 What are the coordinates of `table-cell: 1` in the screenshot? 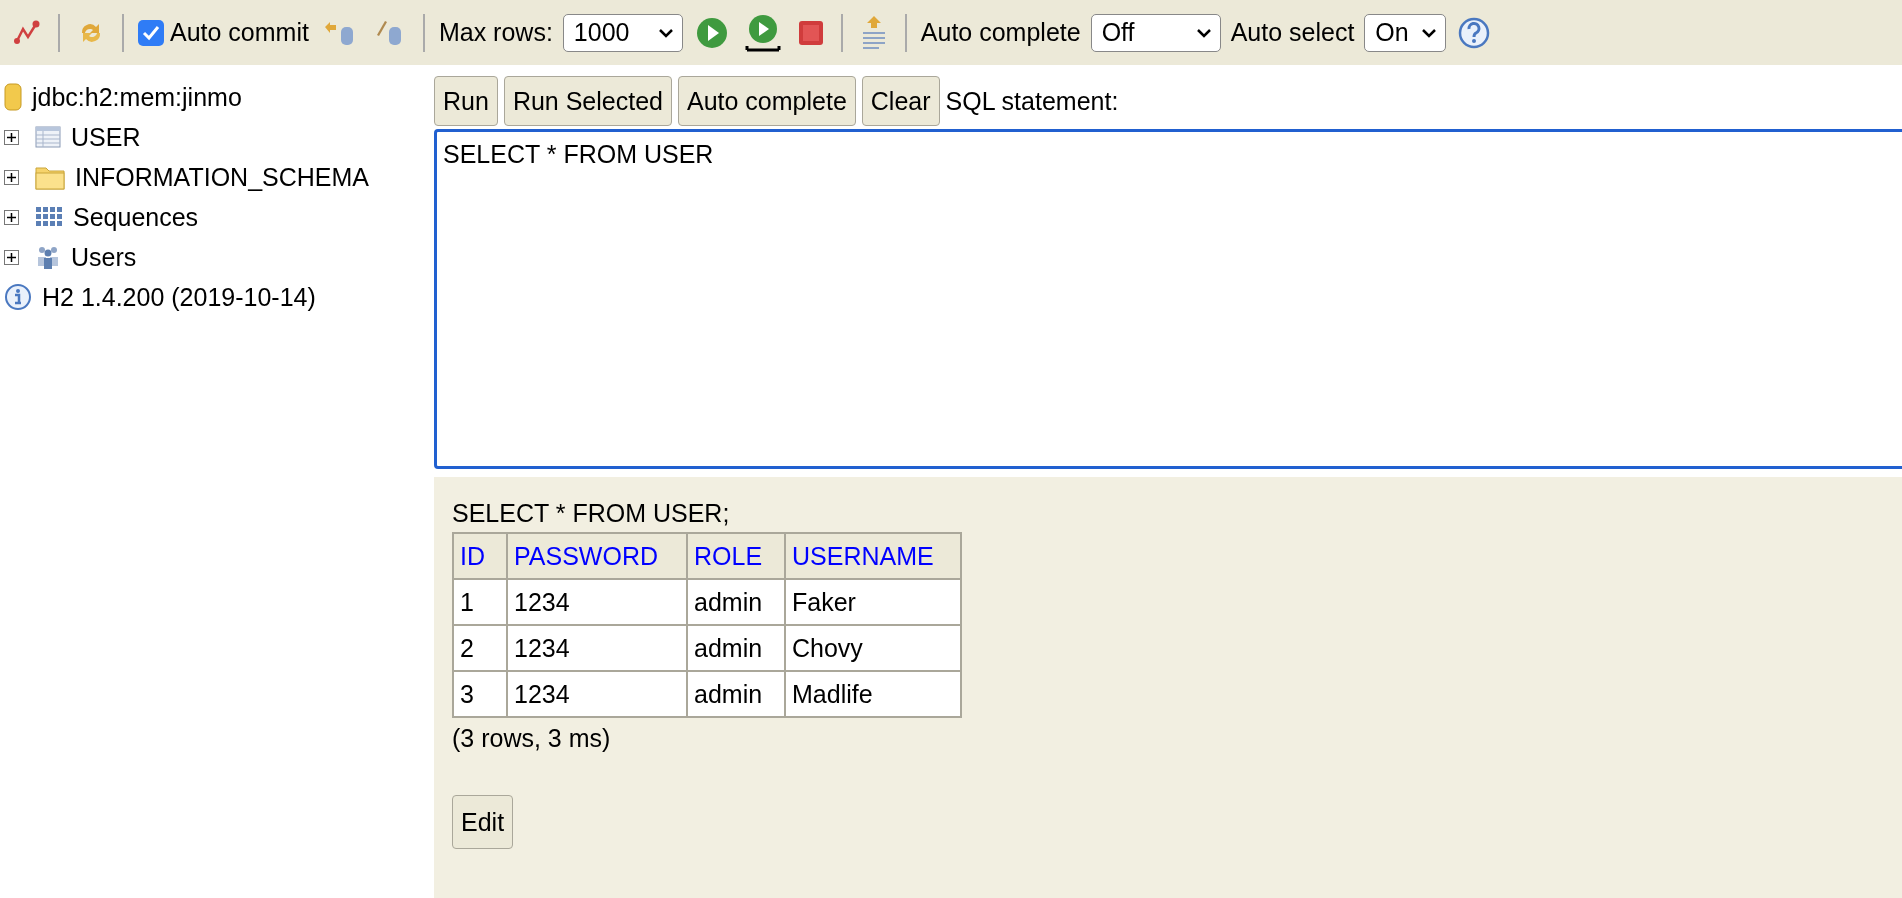 It's located at (480, 602).